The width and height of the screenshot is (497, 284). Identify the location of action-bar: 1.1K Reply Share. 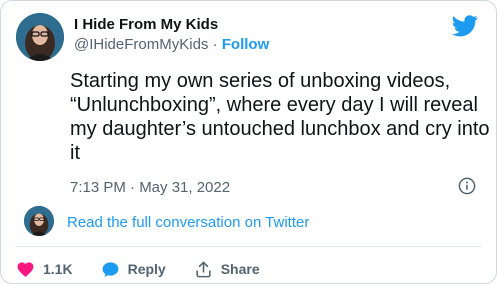
(152, 269).